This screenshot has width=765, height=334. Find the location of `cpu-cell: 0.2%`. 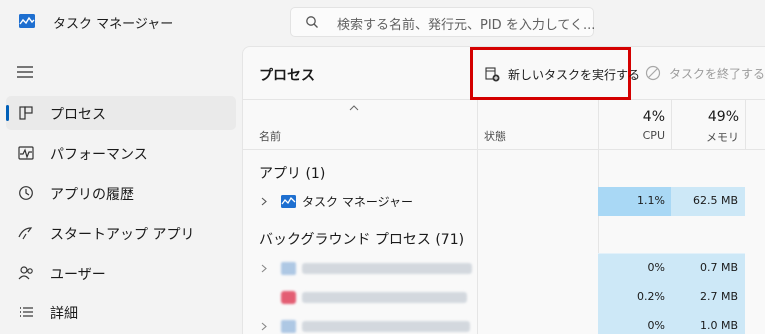

cpu-cell: 0.2% is located at coordinates (634, 297).